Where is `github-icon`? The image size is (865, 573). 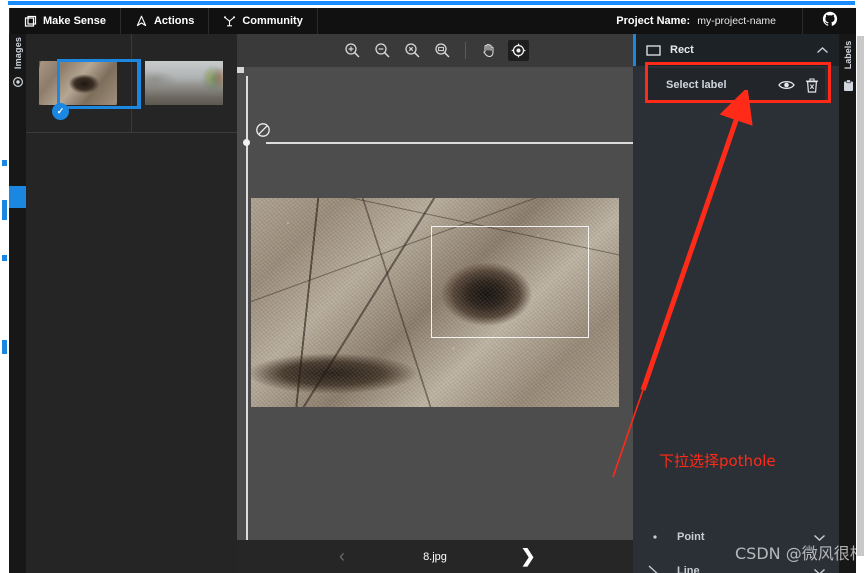 github-icon is located at coordinates (830, 21).